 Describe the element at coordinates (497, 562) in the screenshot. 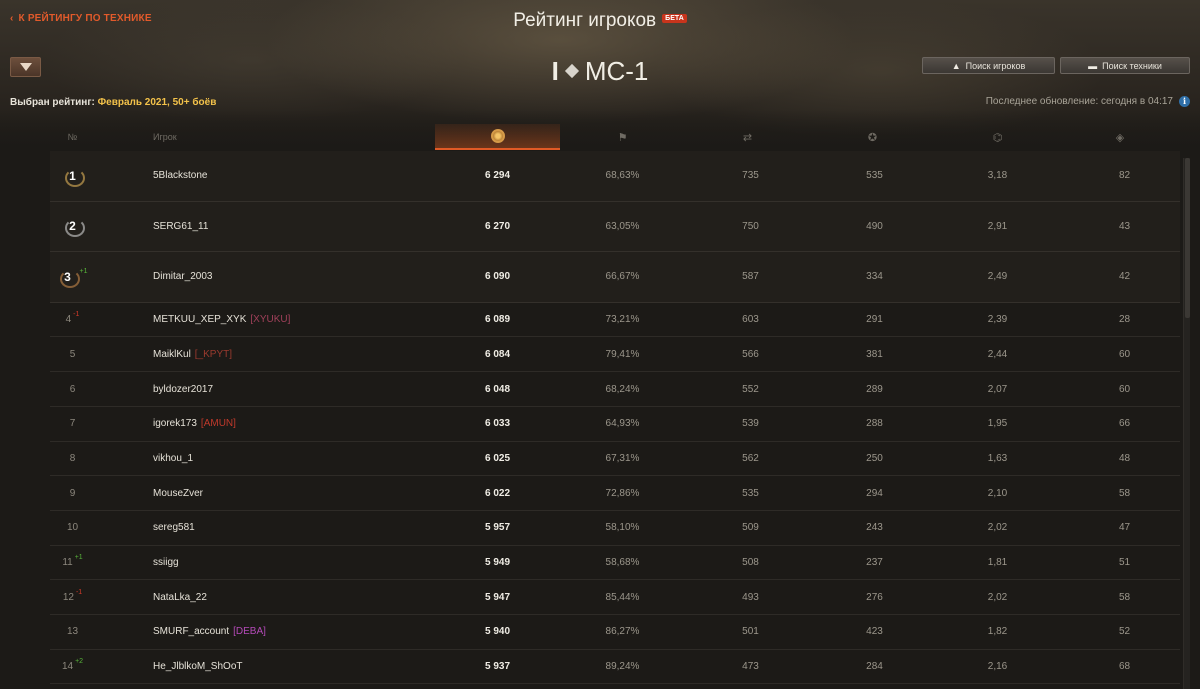

I see `rating-cell: 5 949` at that location.